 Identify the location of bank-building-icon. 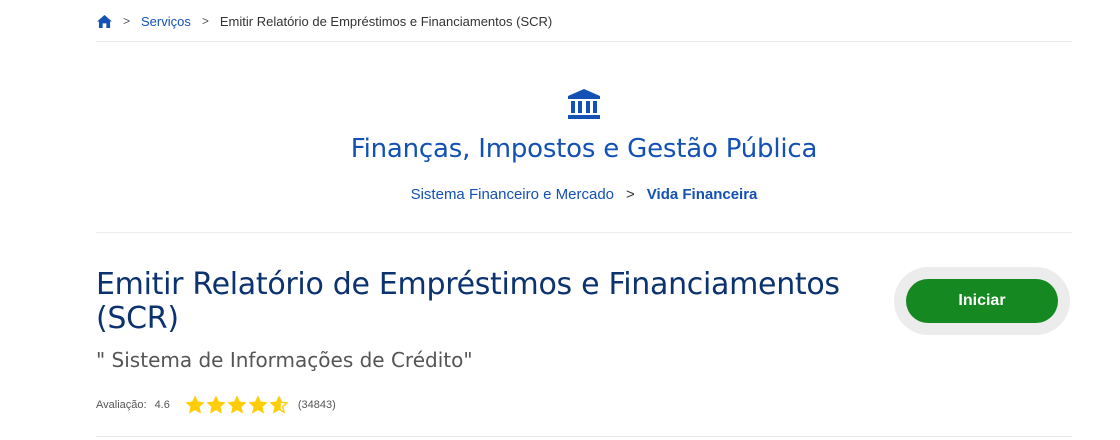
(584, 104).